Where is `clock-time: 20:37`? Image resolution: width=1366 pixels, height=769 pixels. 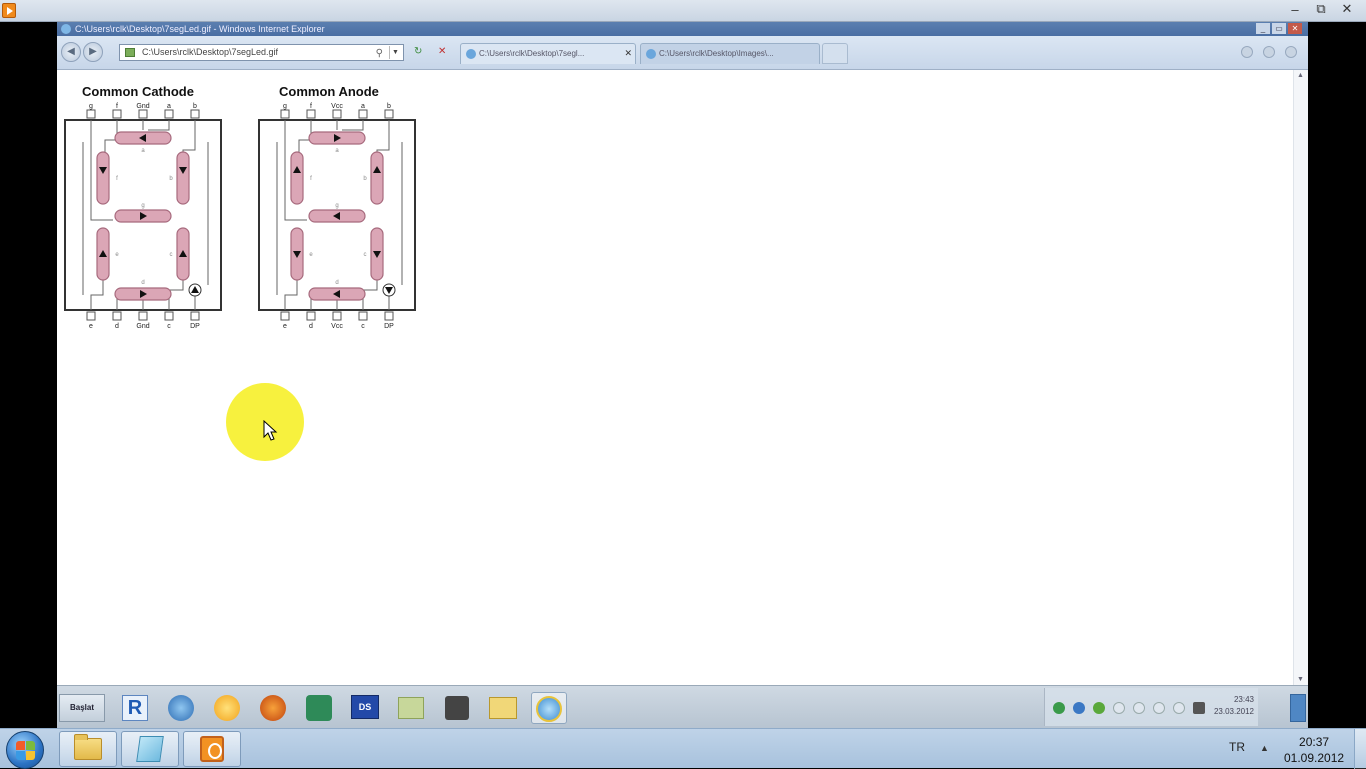
clock-time: 20:37 is located at coordinates (1314, 742).